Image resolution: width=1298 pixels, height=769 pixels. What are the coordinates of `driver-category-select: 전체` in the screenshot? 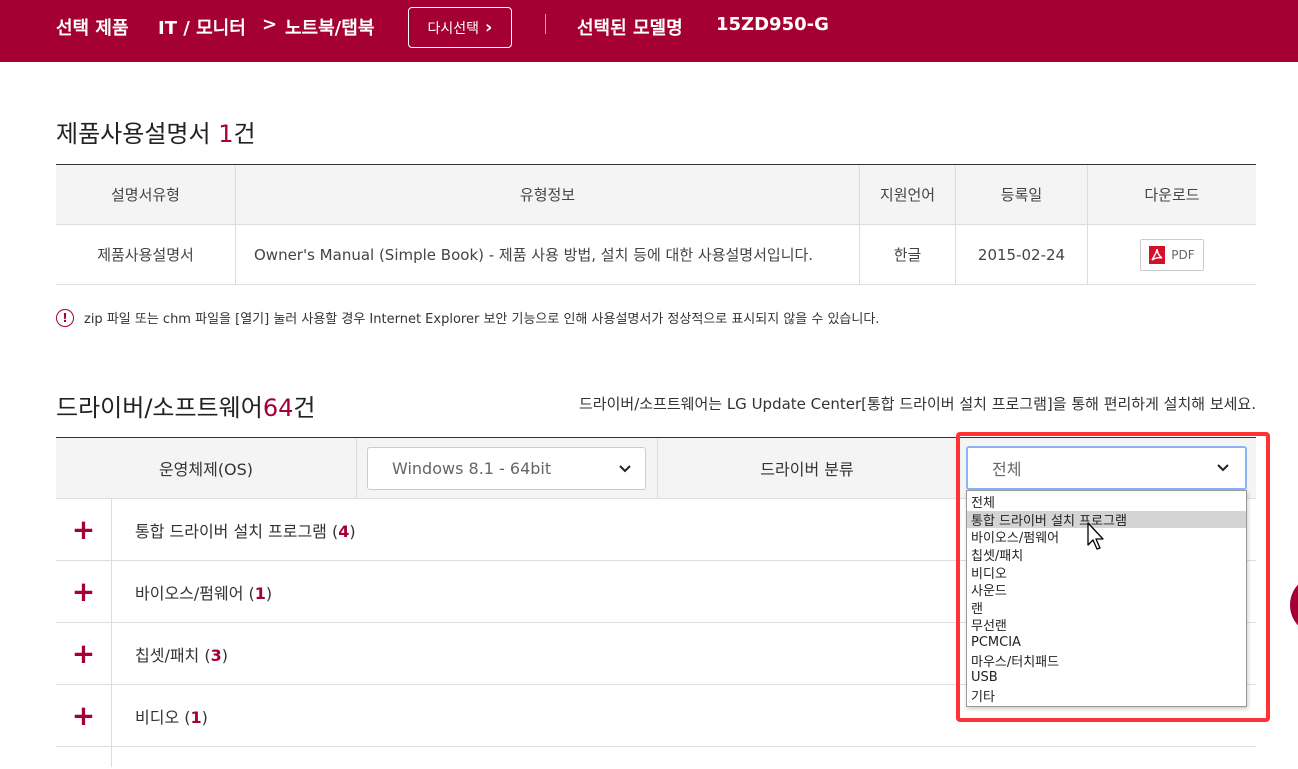 It's located at (1106, 468).